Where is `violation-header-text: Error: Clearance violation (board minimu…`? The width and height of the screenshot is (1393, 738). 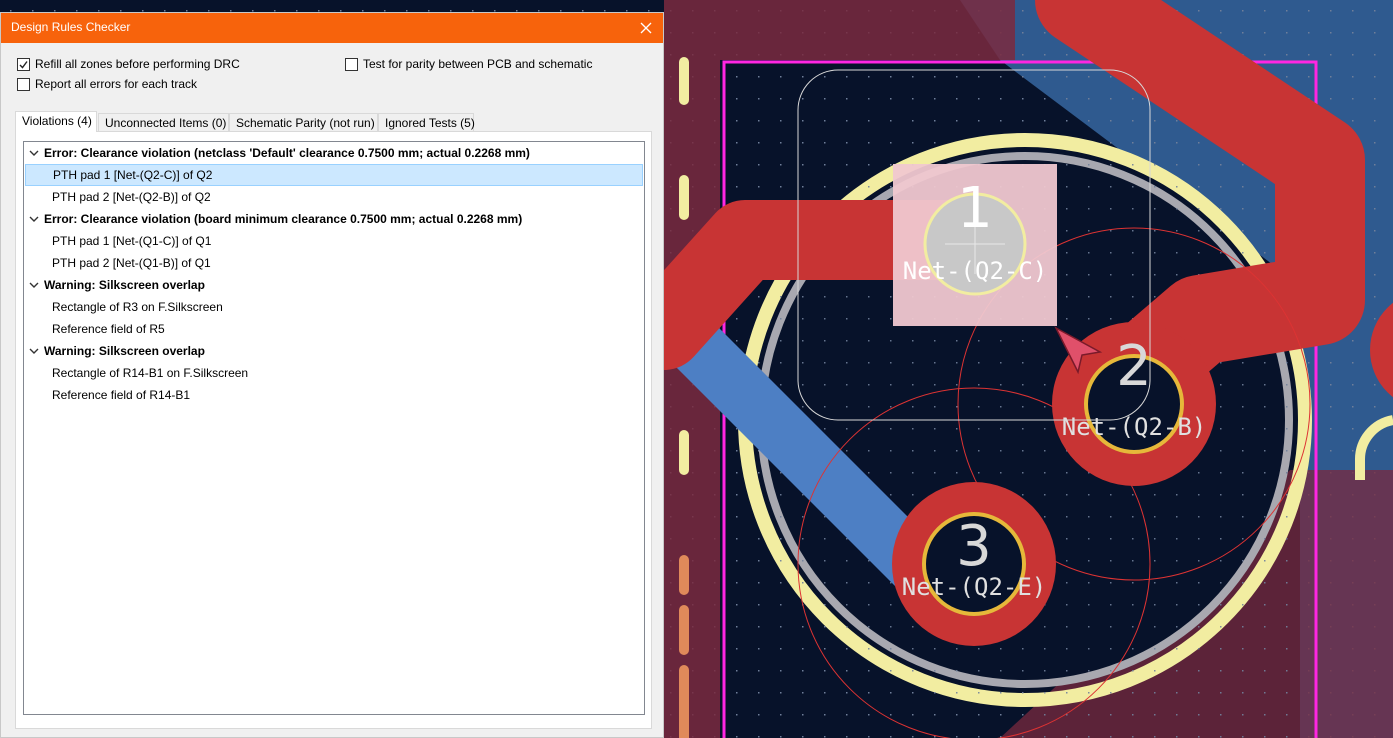
violation-header-text: Error: Clearance violation (board minimu… is located at coordinates (283, 219).